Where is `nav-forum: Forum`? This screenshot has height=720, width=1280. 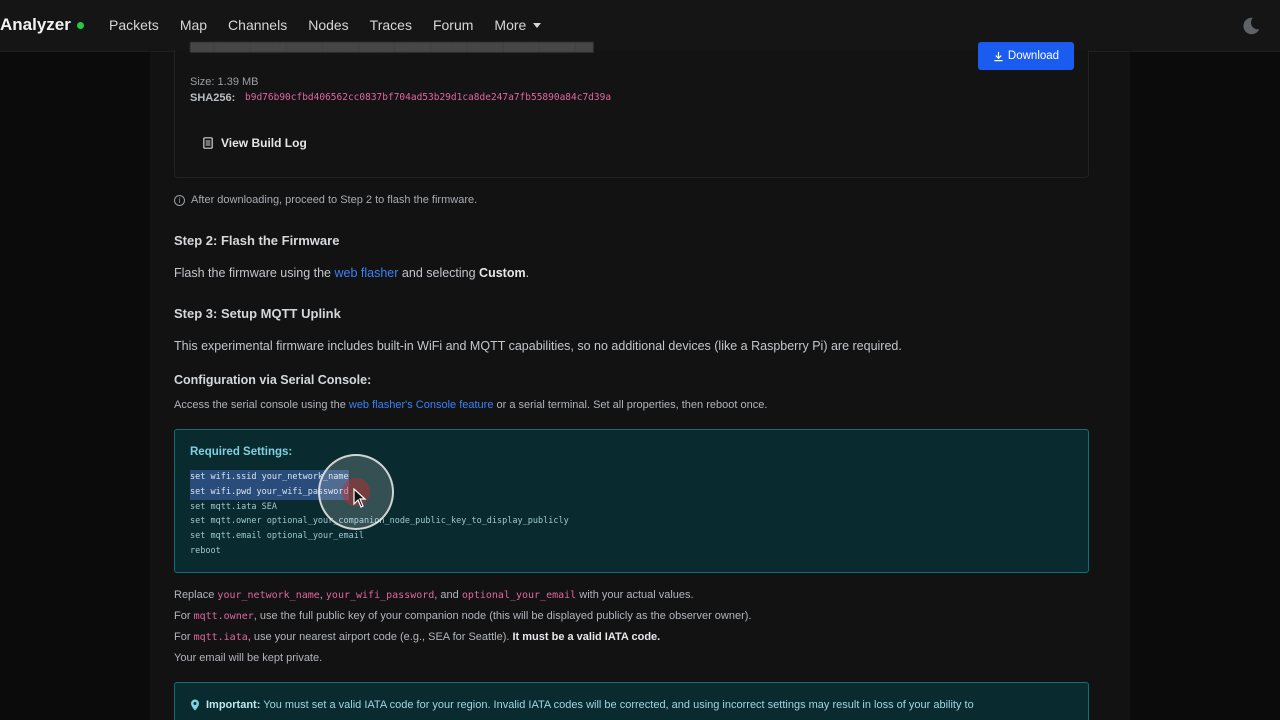
nav-forum: Forum is located at coordinates (453, 25).